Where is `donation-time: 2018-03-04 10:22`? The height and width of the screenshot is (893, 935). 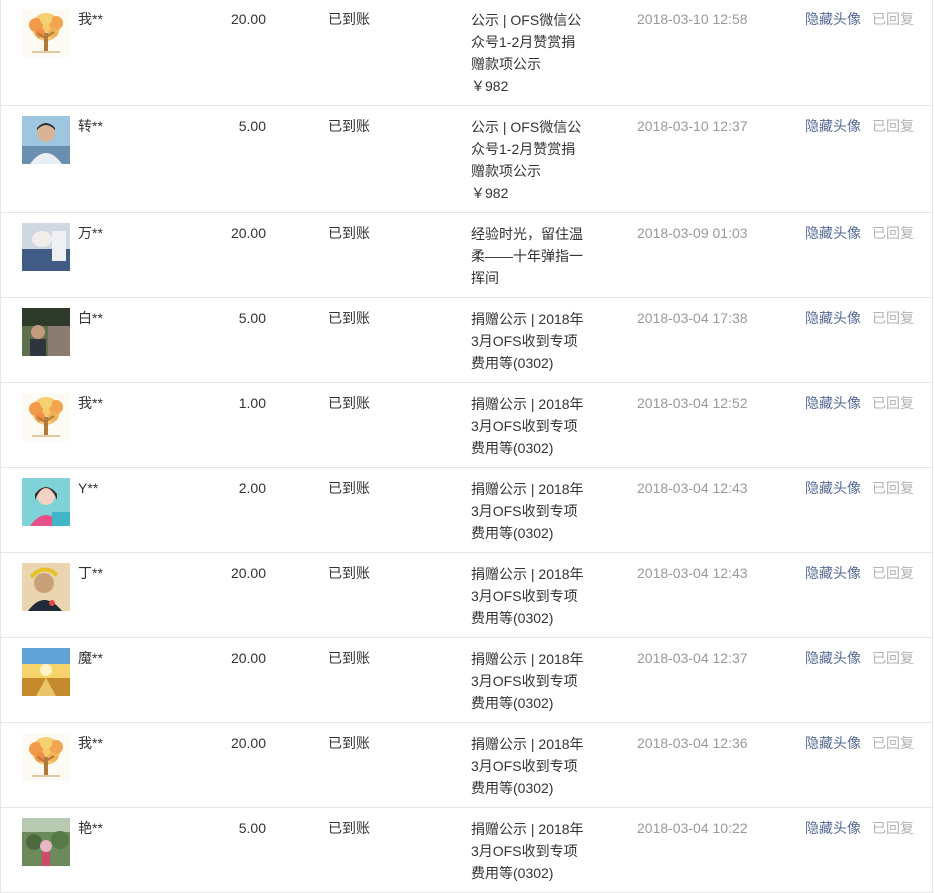
donation-time: 2018-03-04 10:22 is located at coordinates (692, 828).